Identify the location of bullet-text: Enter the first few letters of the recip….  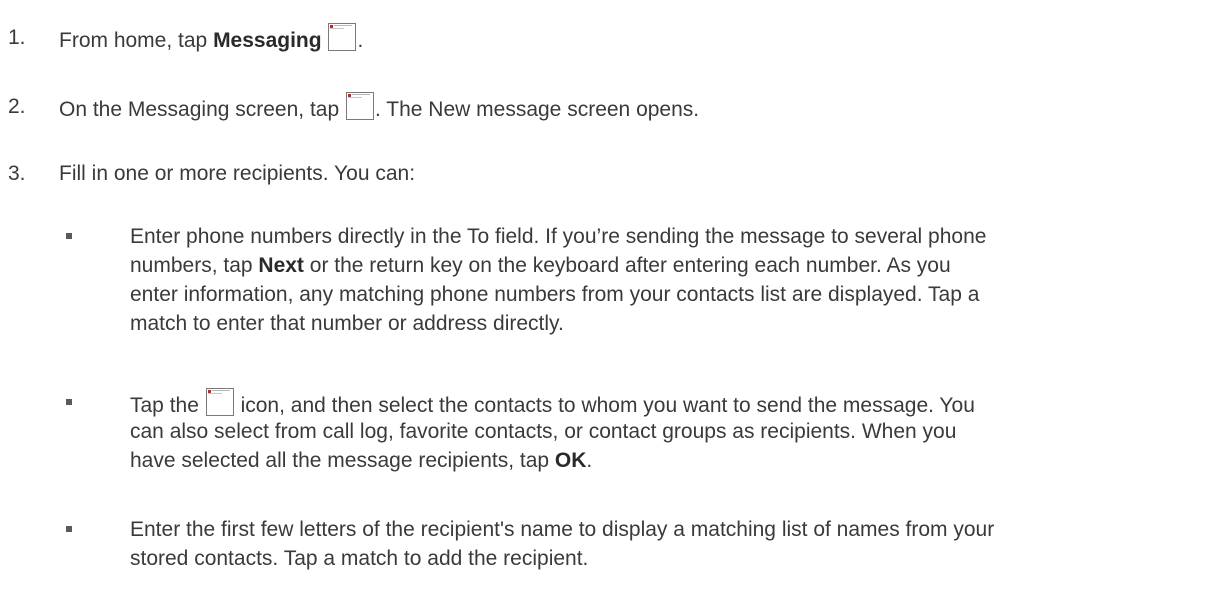
(562, 544).